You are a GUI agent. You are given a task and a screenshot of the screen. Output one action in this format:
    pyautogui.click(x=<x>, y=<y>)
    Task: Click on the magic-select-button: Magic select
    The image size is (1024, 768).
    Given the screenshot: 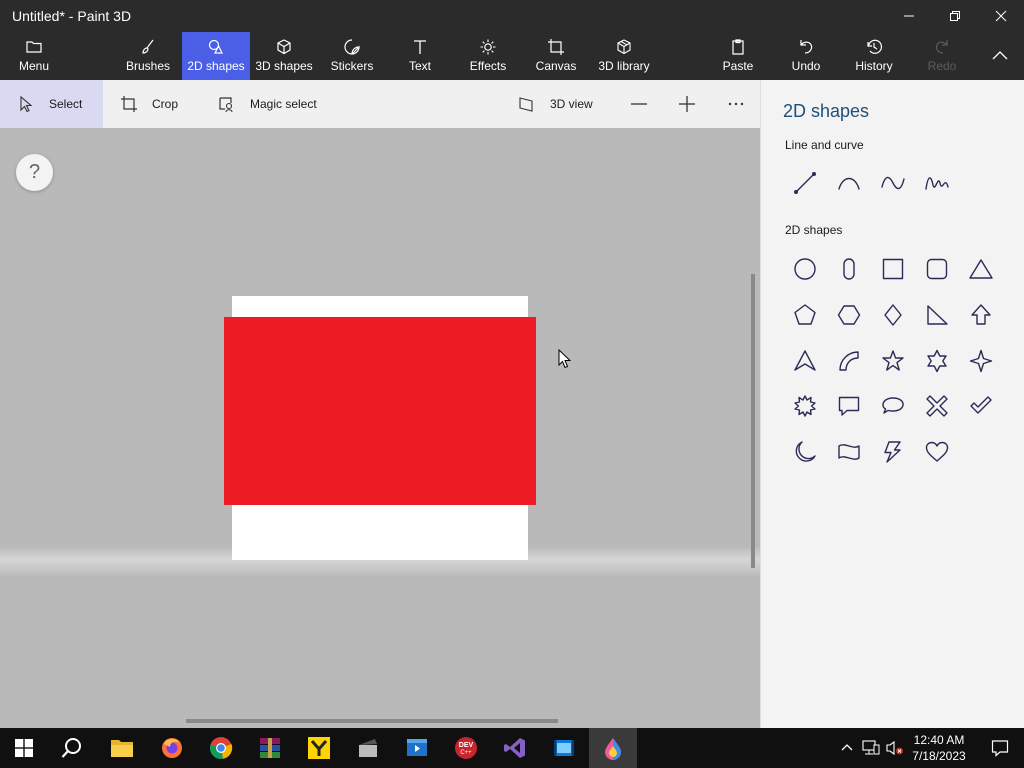 What is the action you would take?
    pyautogui.click(x=267, y=104)
    